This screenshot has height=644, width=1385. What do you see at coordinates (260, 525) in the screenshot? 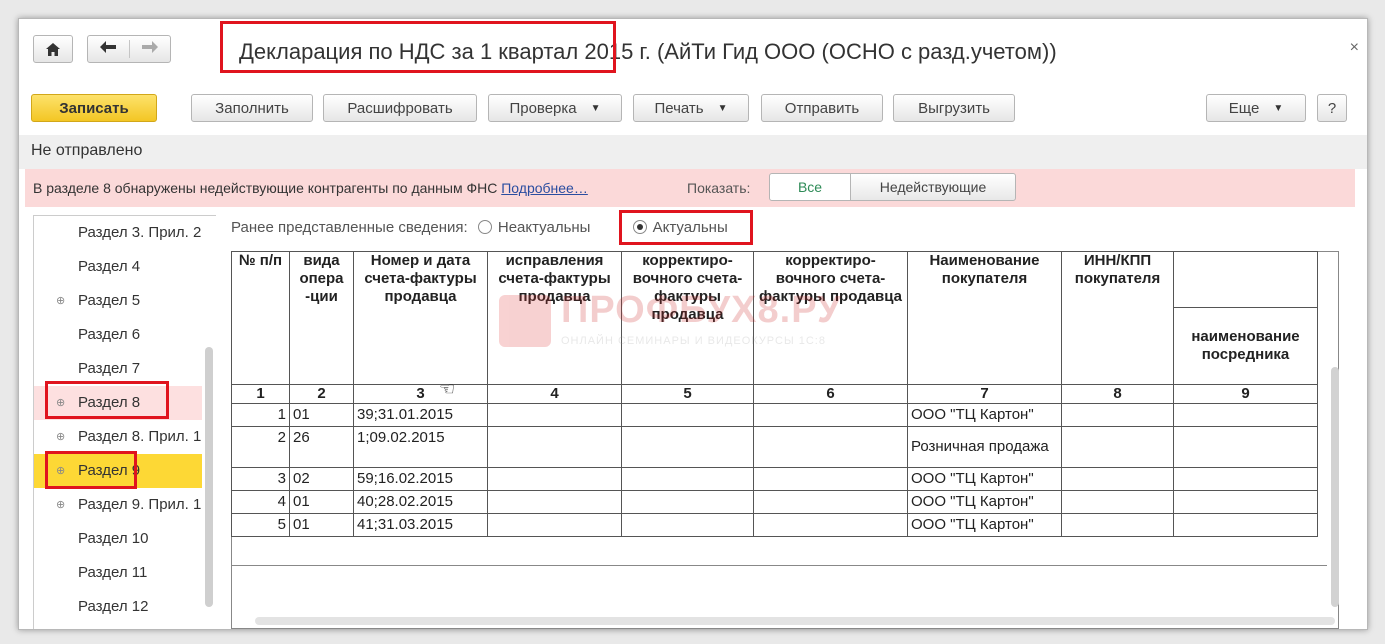
I see `cell-number: 5` at bounding box center [260, 525].